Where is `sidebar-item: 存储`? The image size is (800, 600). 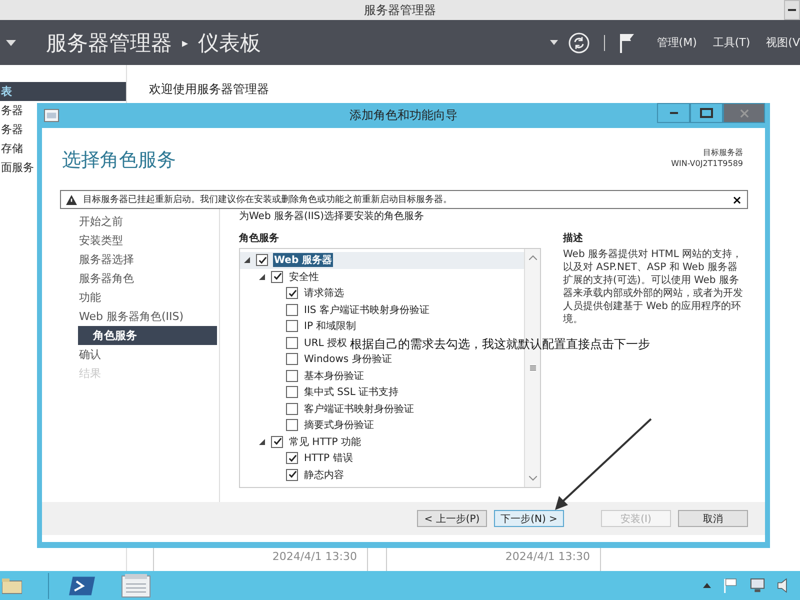 sidebar-item: 存储 is located at coordinates (11, 148).